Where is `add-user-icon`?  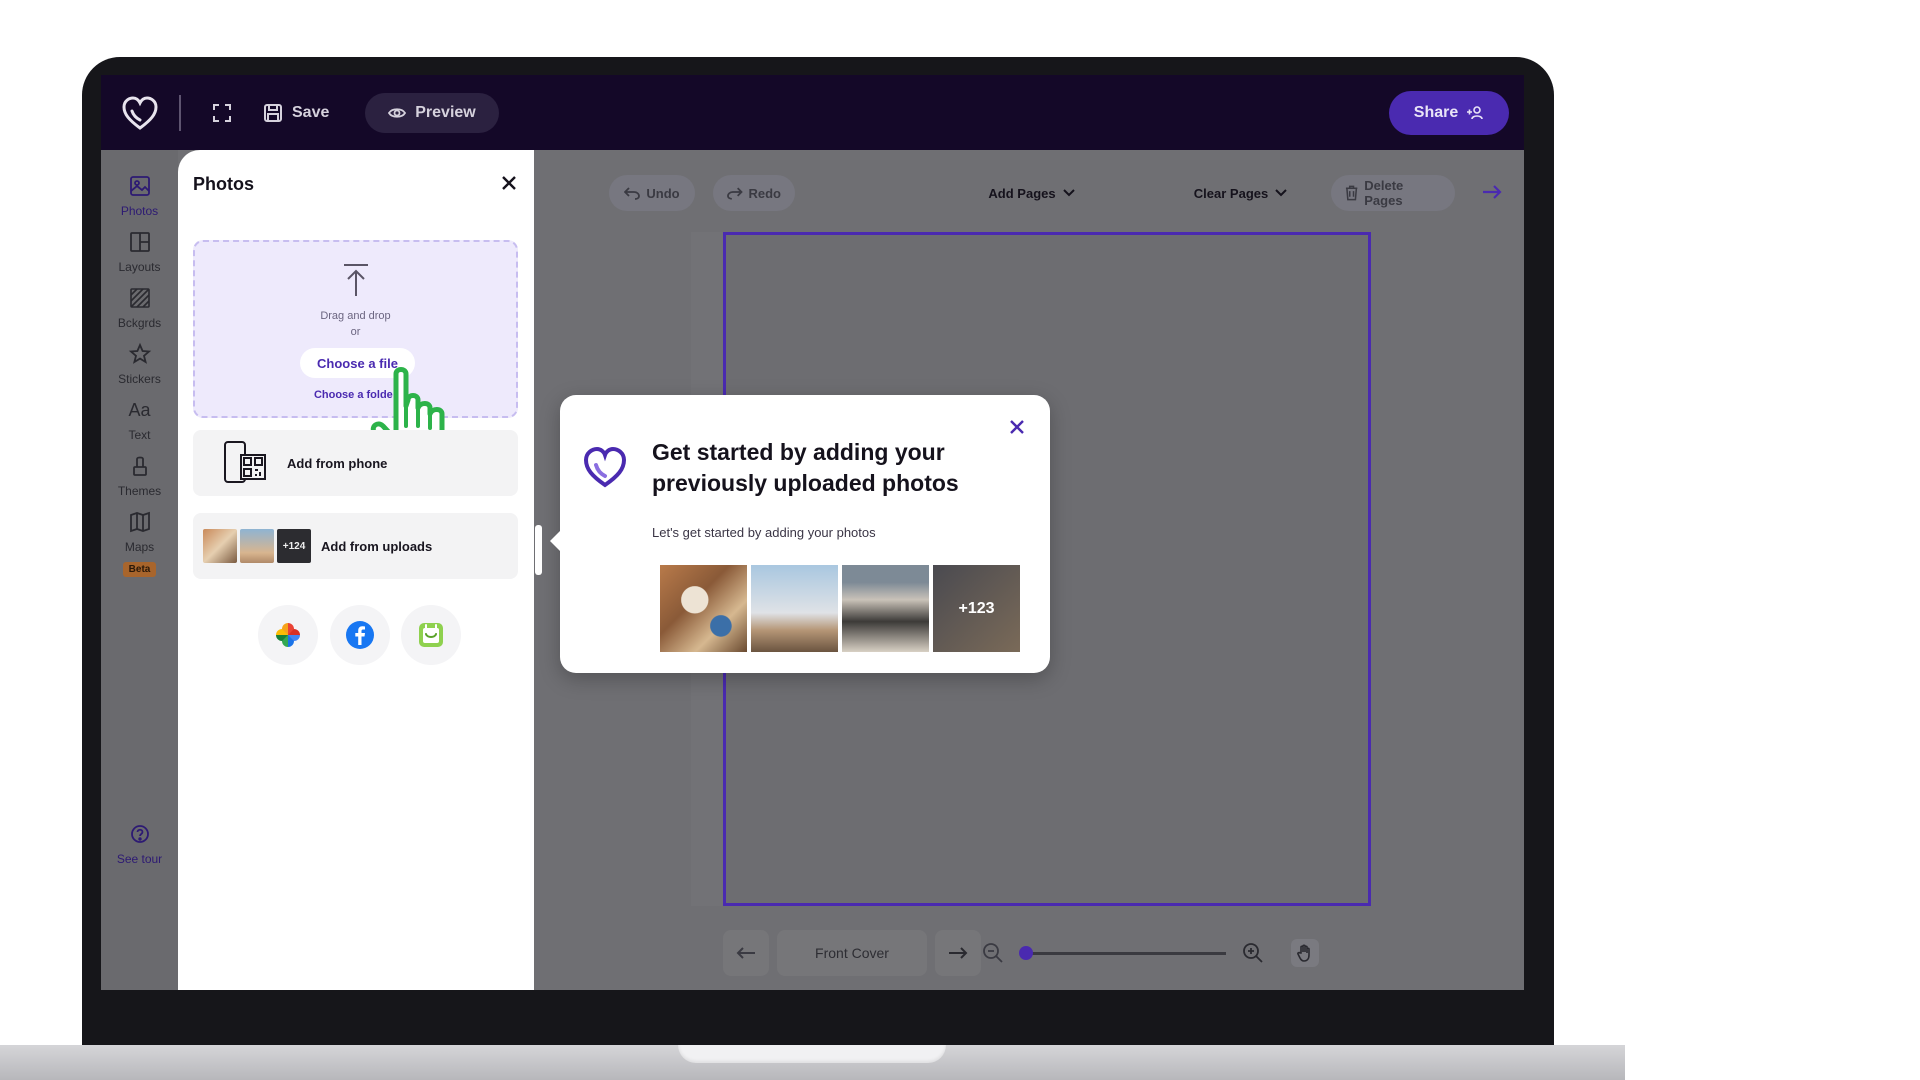 add-user-icon is located at coordinates (1475, 113).